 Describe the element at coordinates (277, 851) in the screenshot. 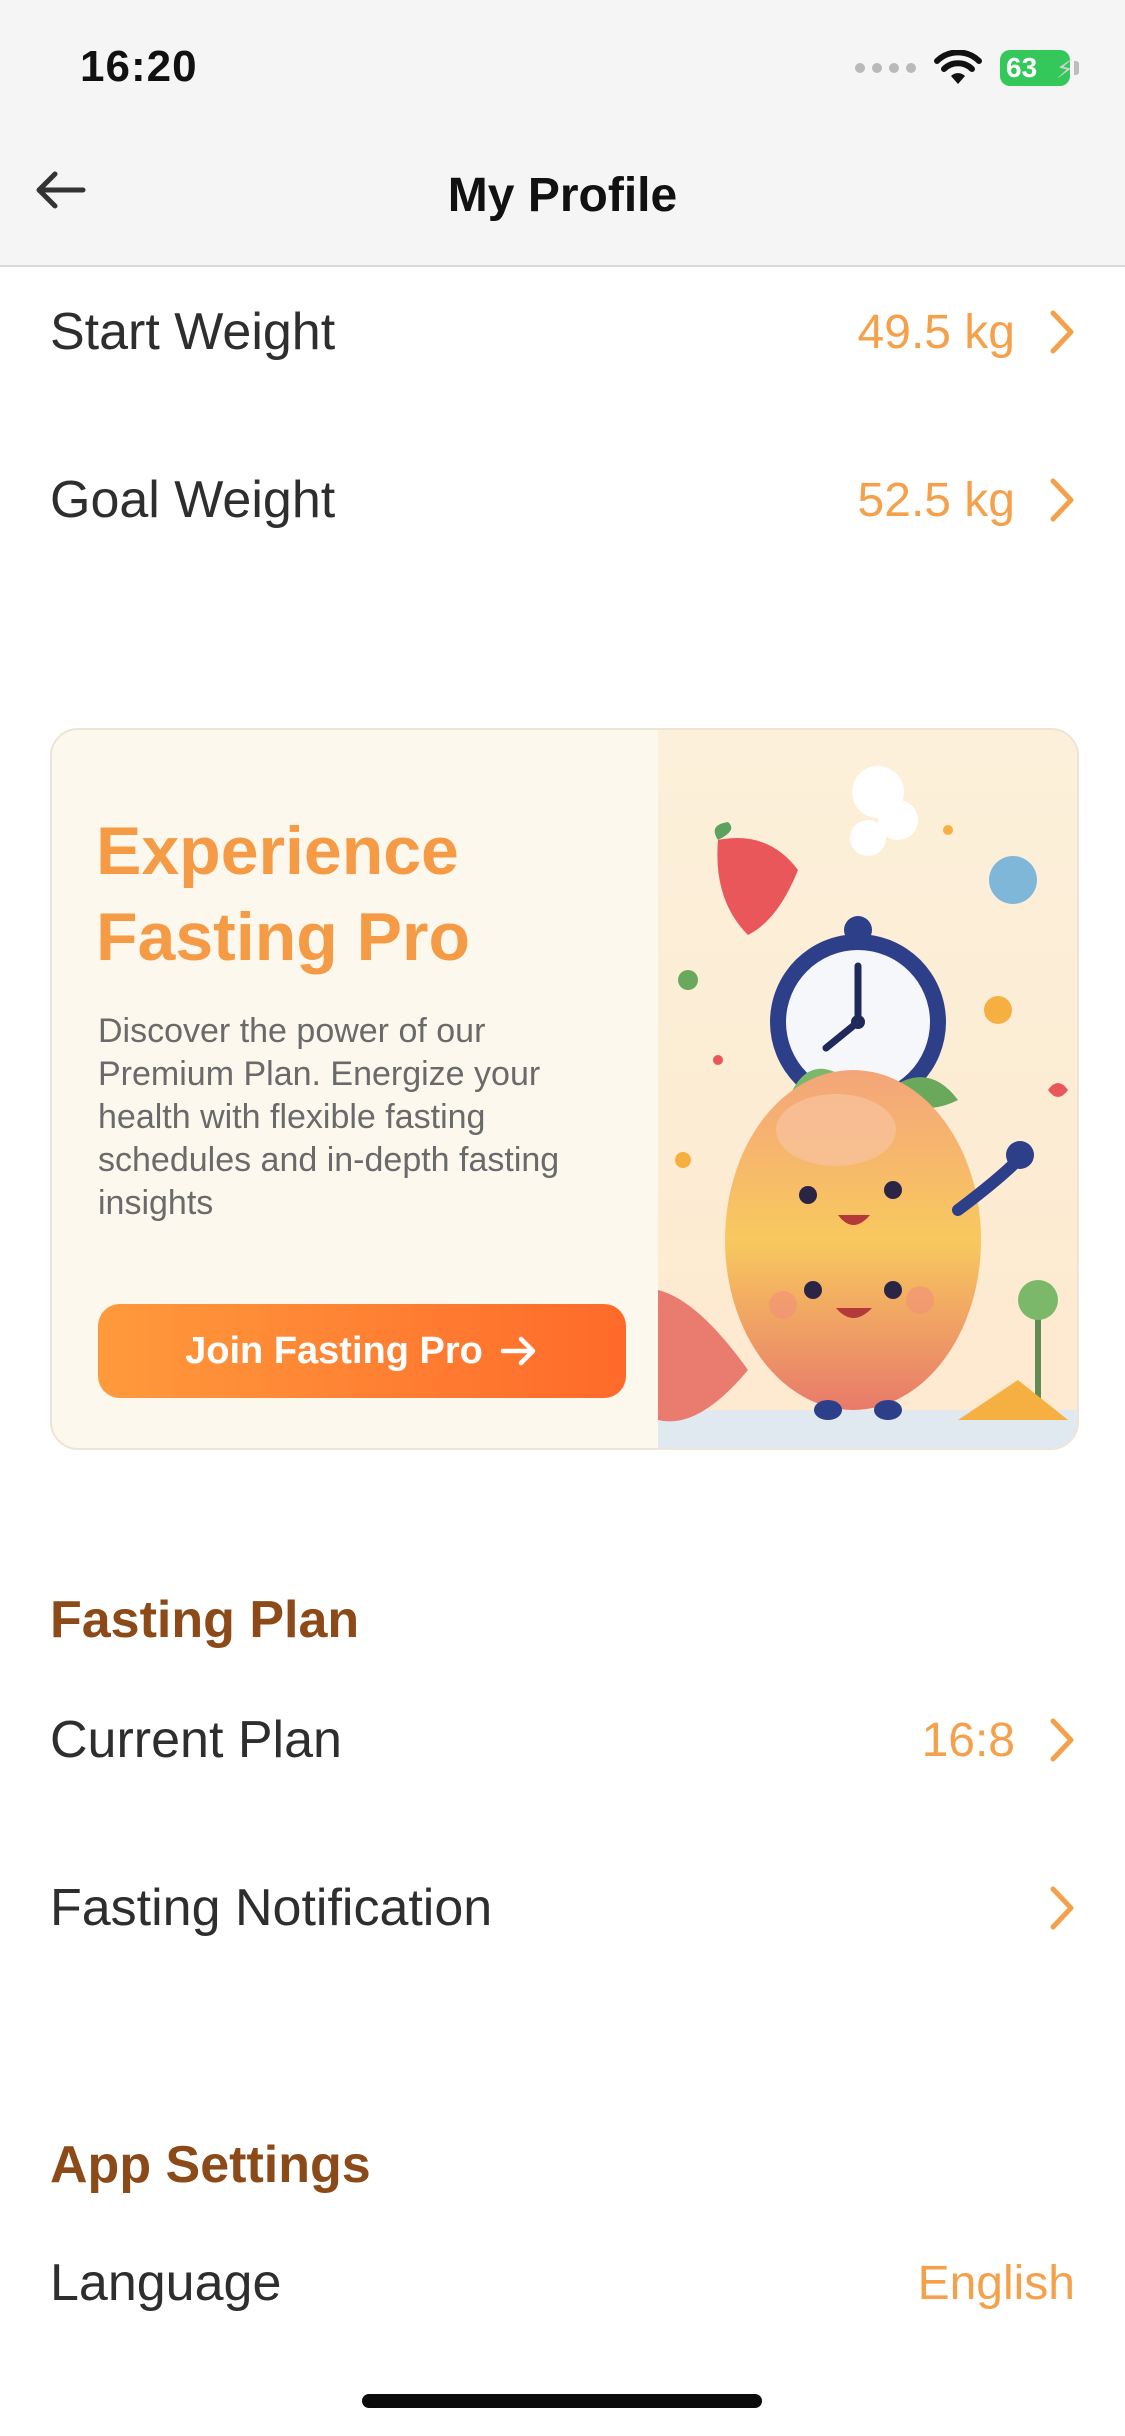

I see `promo-title-line1: Experience` at that location.